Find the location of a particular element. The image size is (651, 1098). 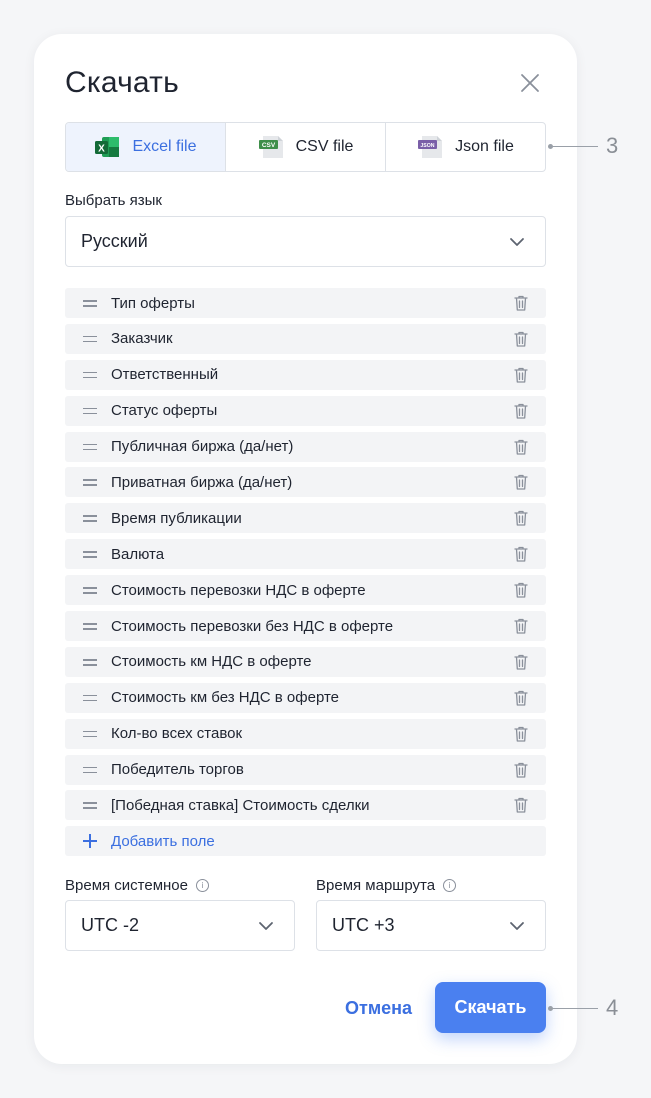

field-label: [Победная ставка] Стоимость сделки is located at coordinates (240, 805).